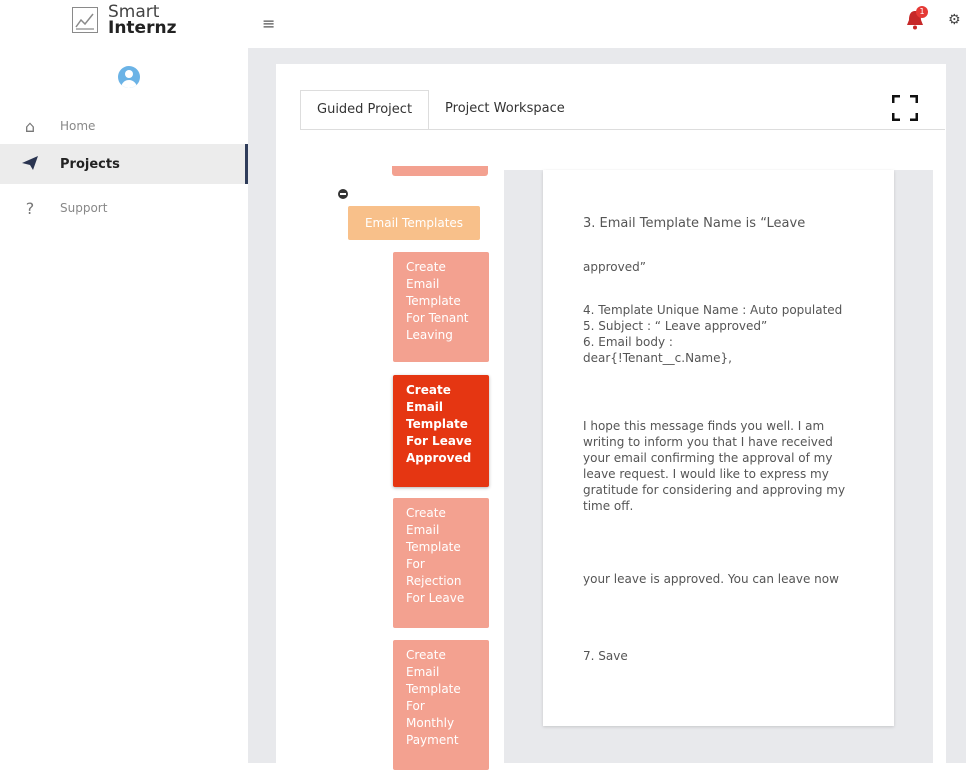 This screenshot has width=966, height=770. What do you see at coordinates (440, 171) in the screenshot?
I see `previous-step-button` at bounding box center [440, 171].